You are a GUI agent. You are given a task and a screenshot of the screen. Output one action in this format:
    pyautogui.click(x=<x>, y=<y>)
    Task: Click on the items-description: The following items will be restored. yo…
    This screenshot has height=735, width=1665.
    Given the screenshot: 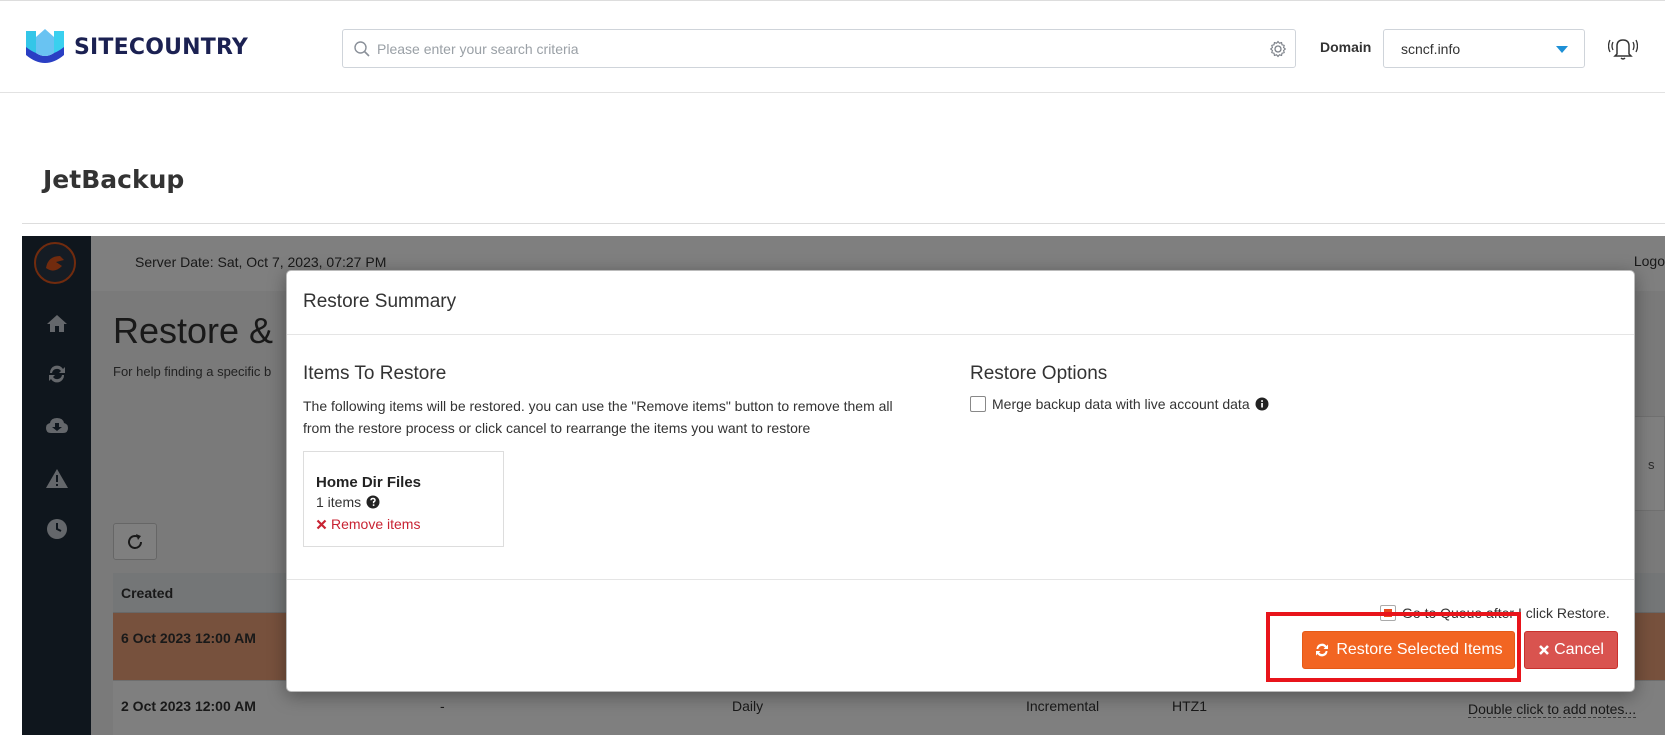 What is the action you would take?
    pyautogui.click(x=598, y=417)
    